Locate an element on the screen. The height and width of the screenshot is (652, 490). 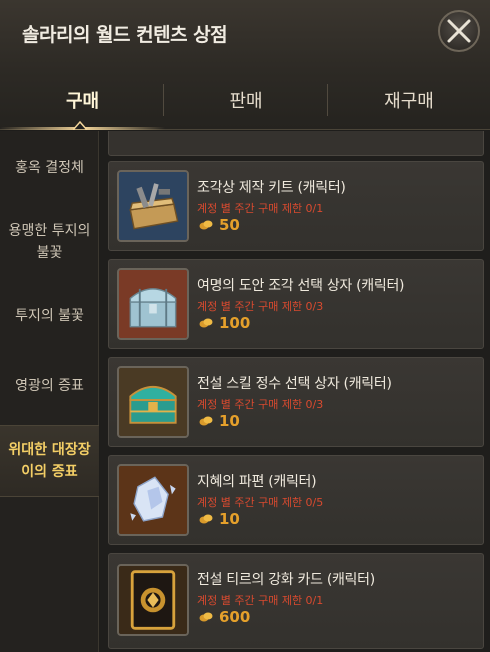
sidebar-item-flame: 투지의 불꽃 is located at coordinates (49, 316).